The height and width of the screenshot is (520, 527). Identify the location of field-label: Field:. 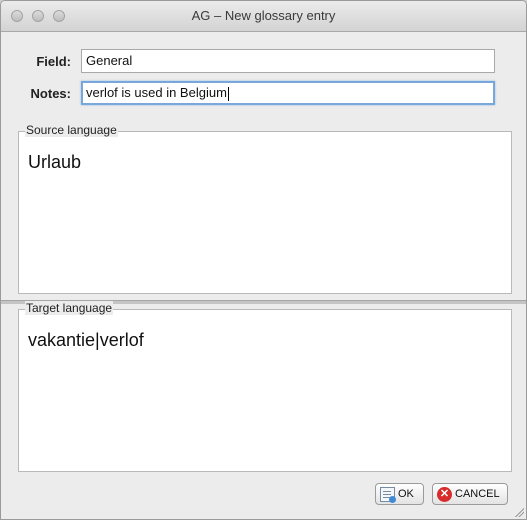
(53, 61).